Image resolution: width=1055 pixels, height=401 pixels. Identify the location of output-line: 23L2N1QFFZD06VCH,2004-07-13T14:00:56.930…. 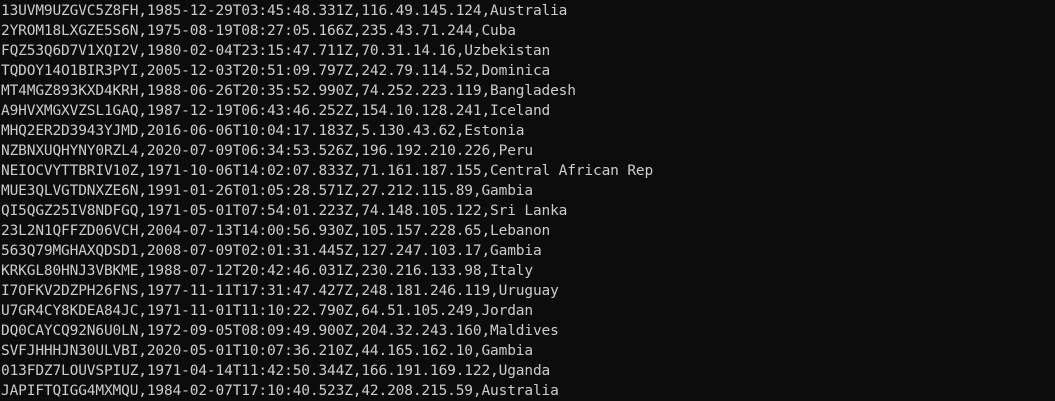
(276, 231).